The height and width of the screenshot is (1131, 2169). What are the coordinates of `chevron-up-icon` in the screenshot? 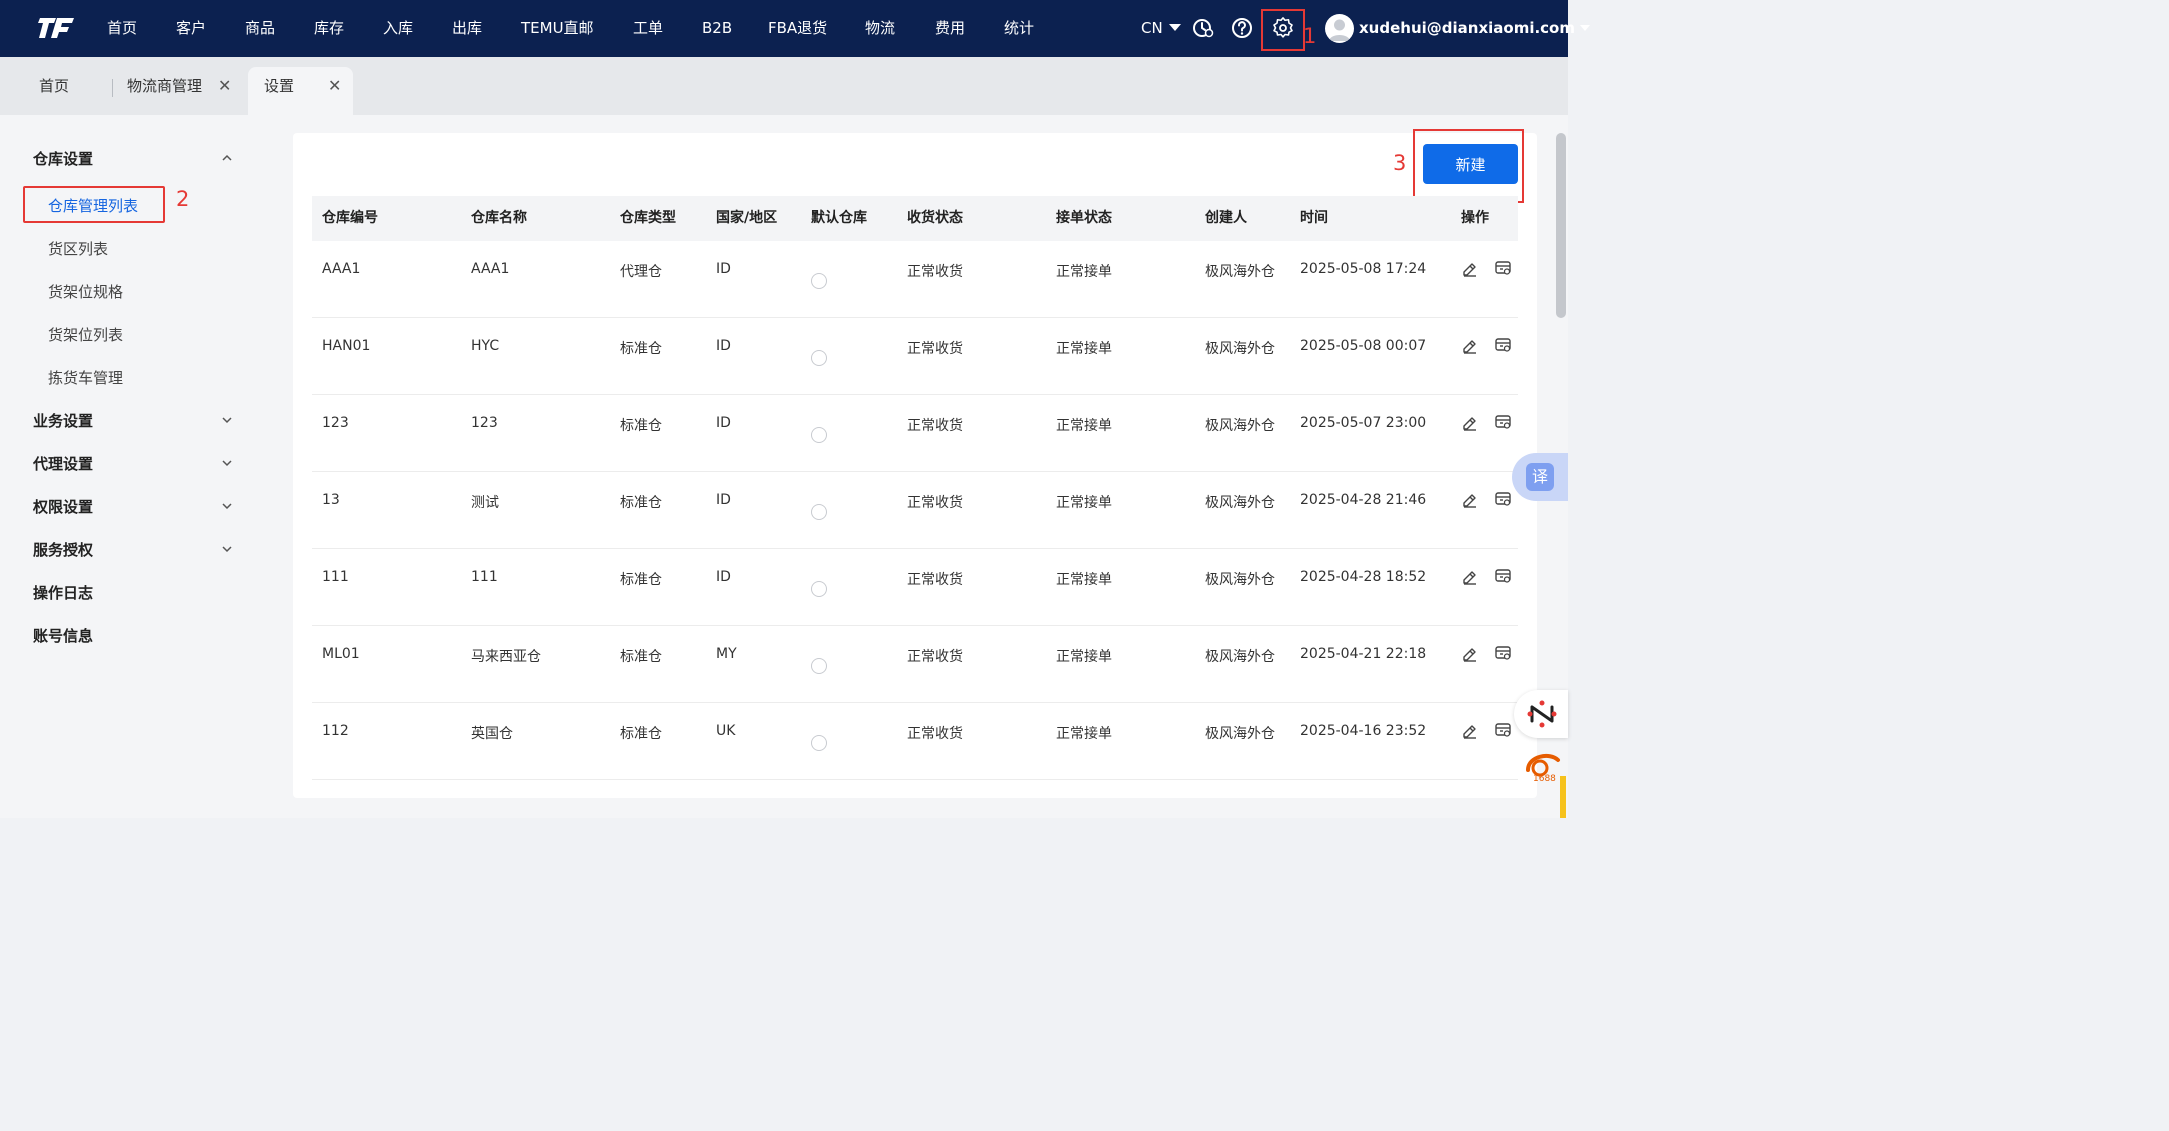 It's located at (227, 158).